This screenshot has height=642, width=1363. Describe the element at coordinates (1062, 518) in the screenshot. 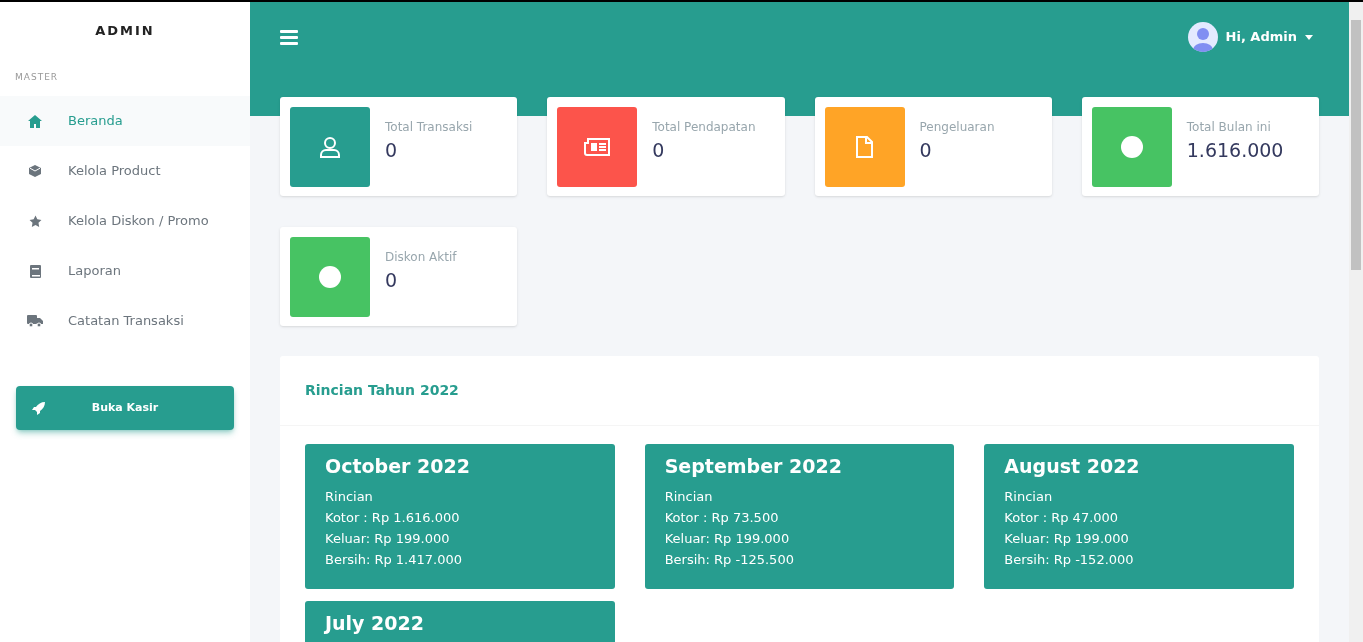

I see `detail-line: Kotor : Rp 47.000` at that location.